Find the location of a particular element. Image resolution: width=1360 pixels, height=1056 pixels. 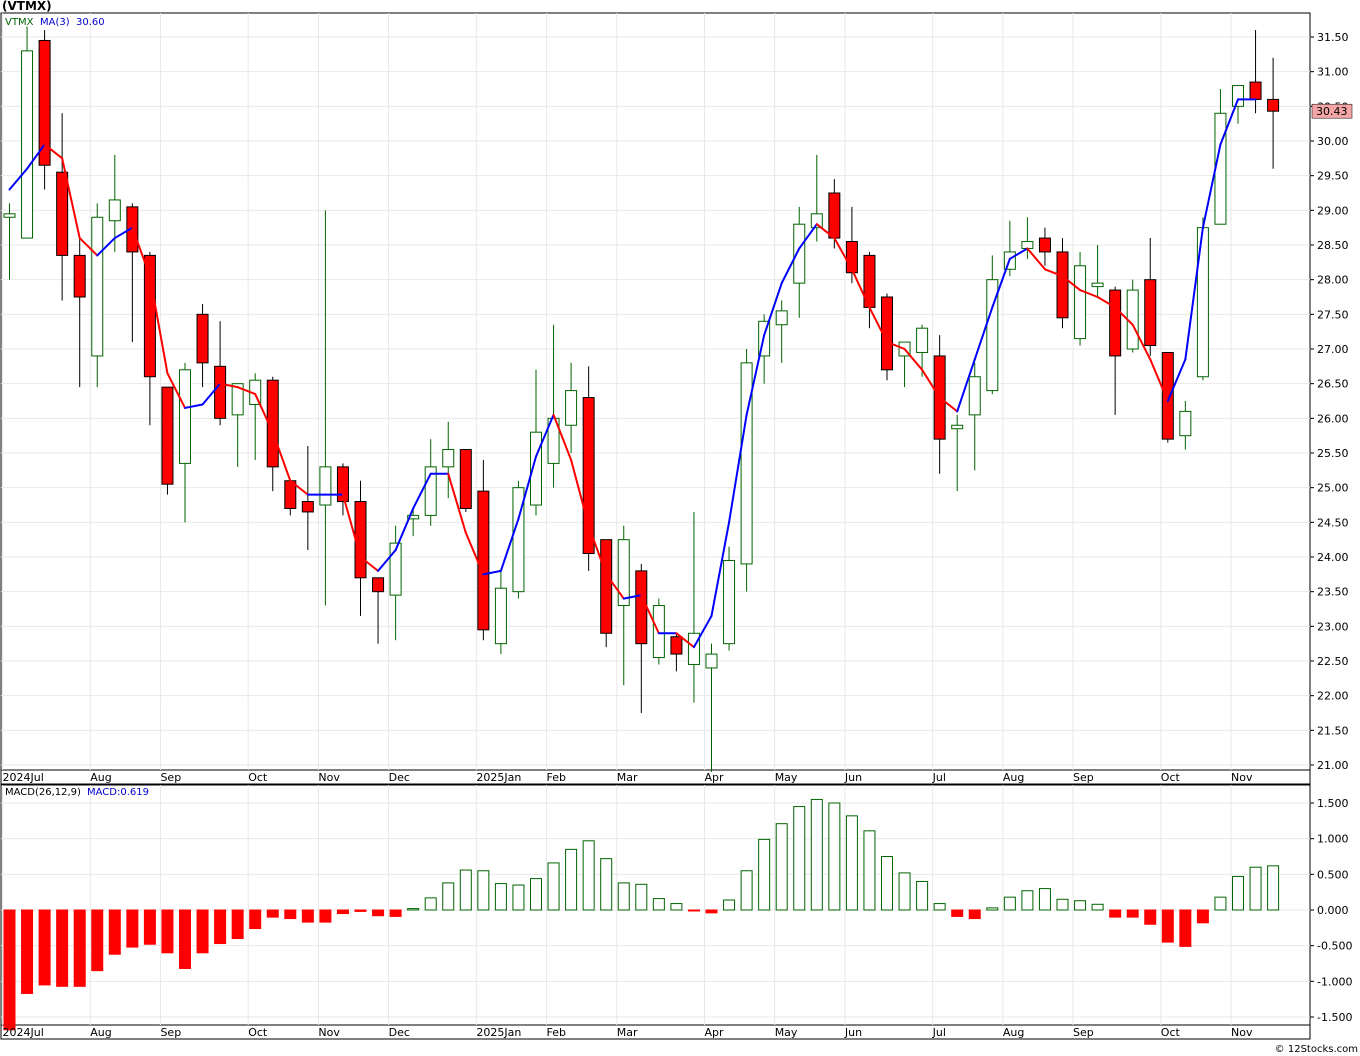

month-label: Aug is located at coordinates (100, 1032).